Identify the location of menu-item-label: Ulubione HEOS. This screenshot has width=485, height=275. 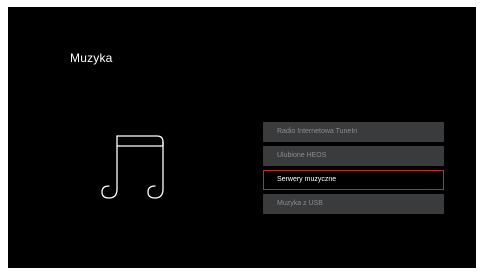
(302, 155).